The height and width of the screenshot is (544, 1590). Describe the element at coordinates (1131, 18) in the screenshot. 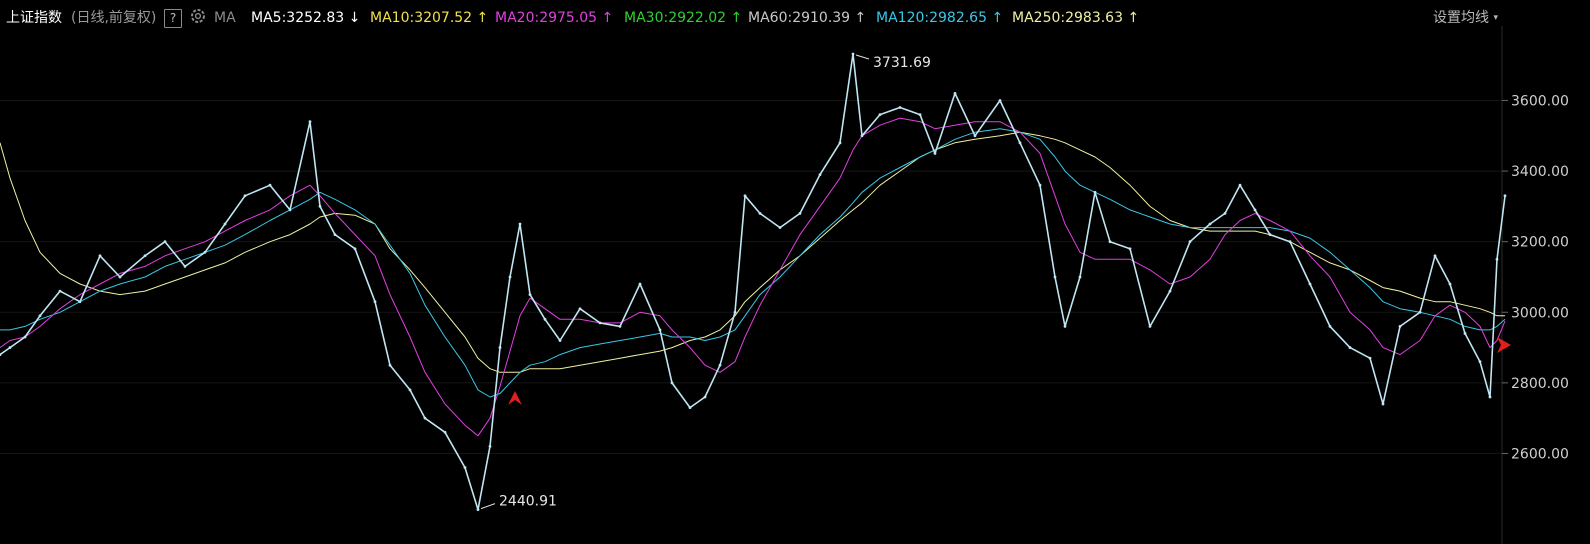

I see `legend-ma250-arrow-icon: ↑` at that location.